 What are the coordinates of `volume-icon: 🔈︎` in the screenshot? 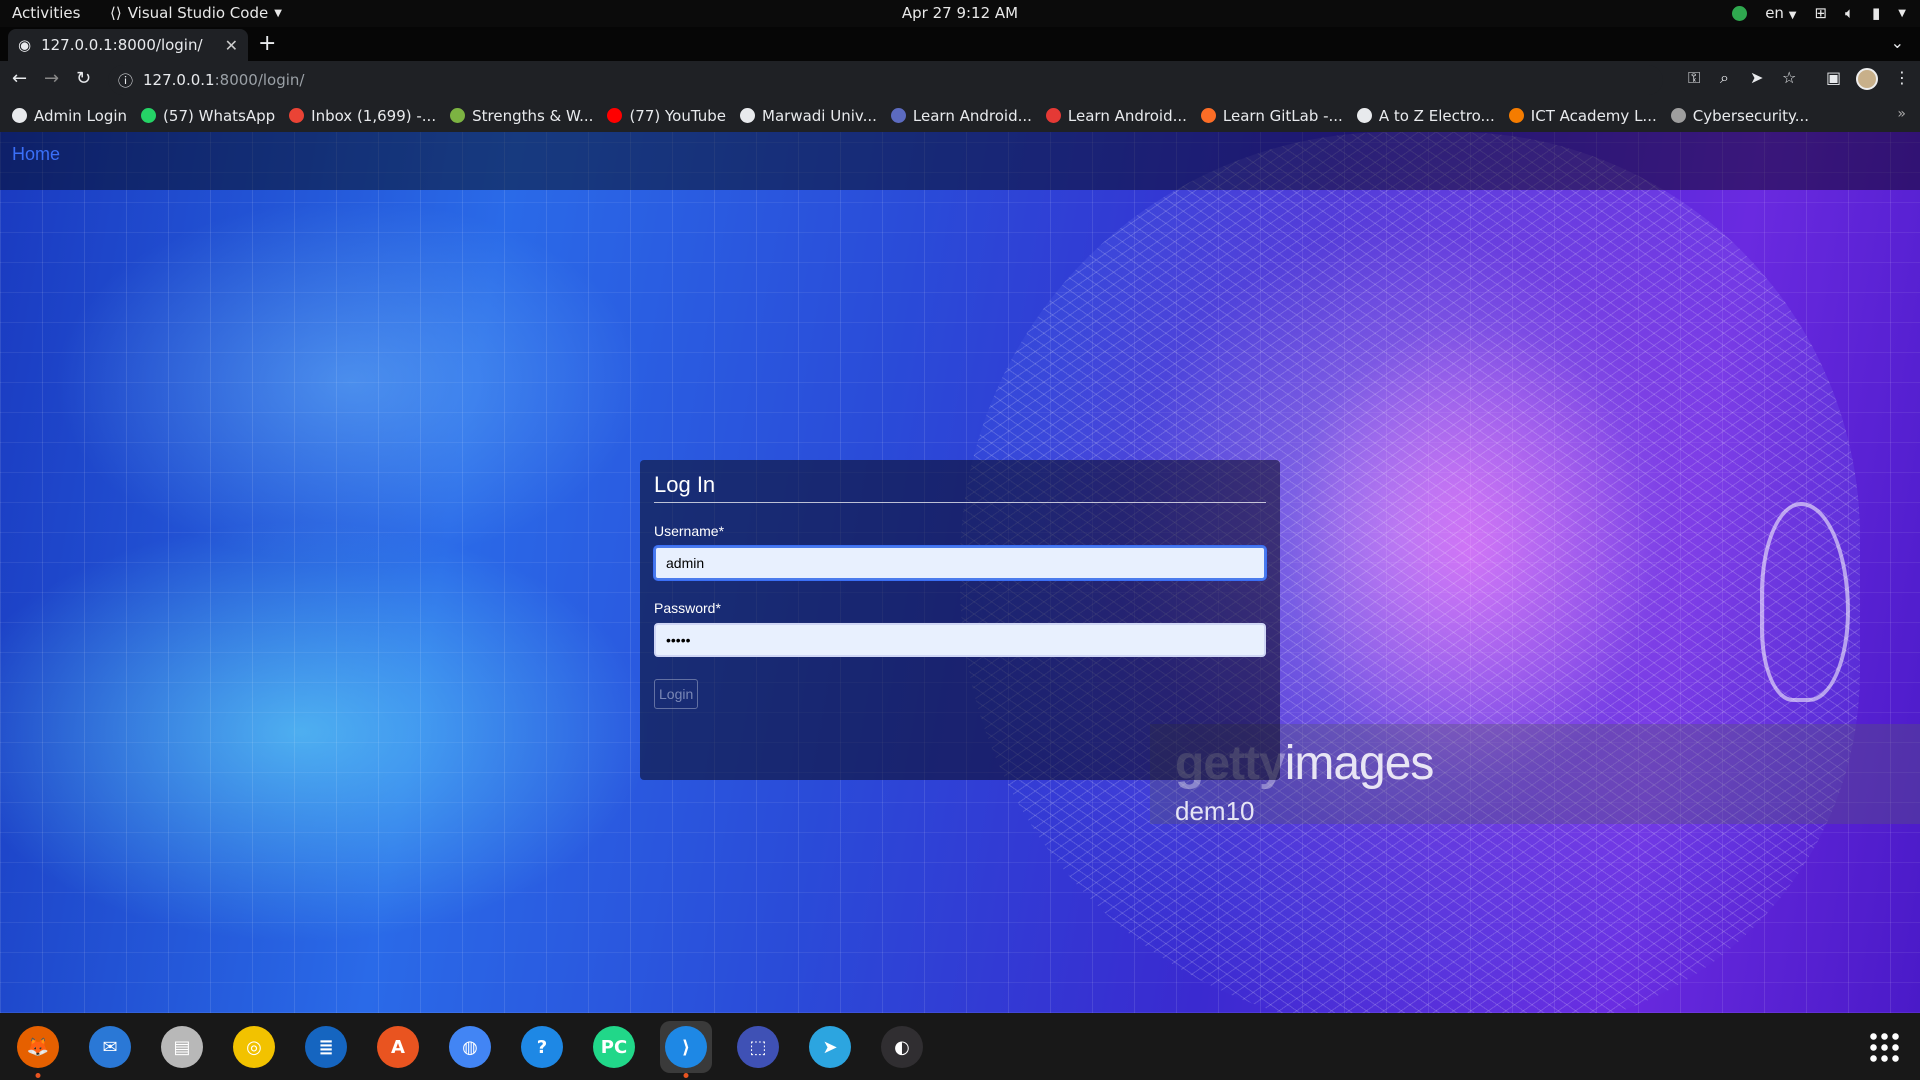 It's located at (1849, 13).